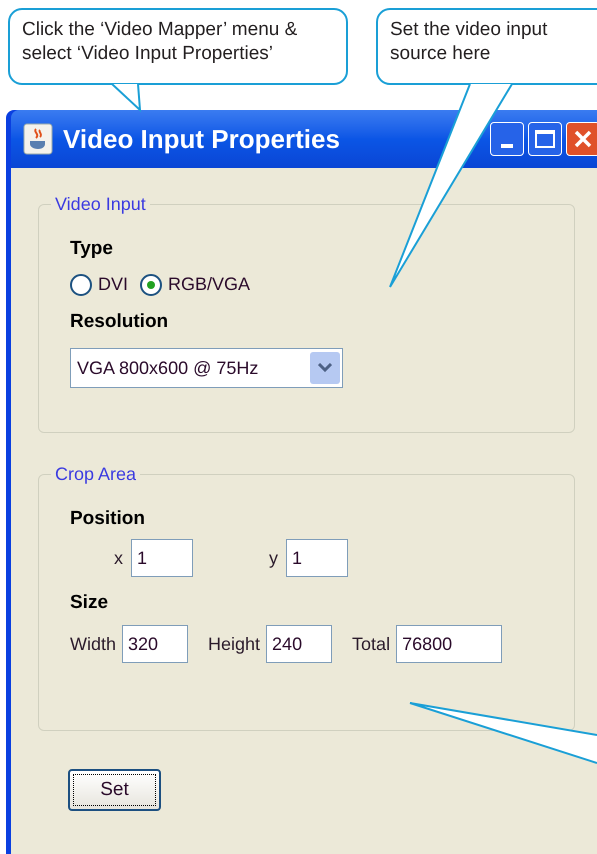 The width and height of the screenshot is (597, 854). What do you see at coordinates (100, 204) in the screenshot?
I see `group-legend: Video Input` at bounding box center [100, 204].